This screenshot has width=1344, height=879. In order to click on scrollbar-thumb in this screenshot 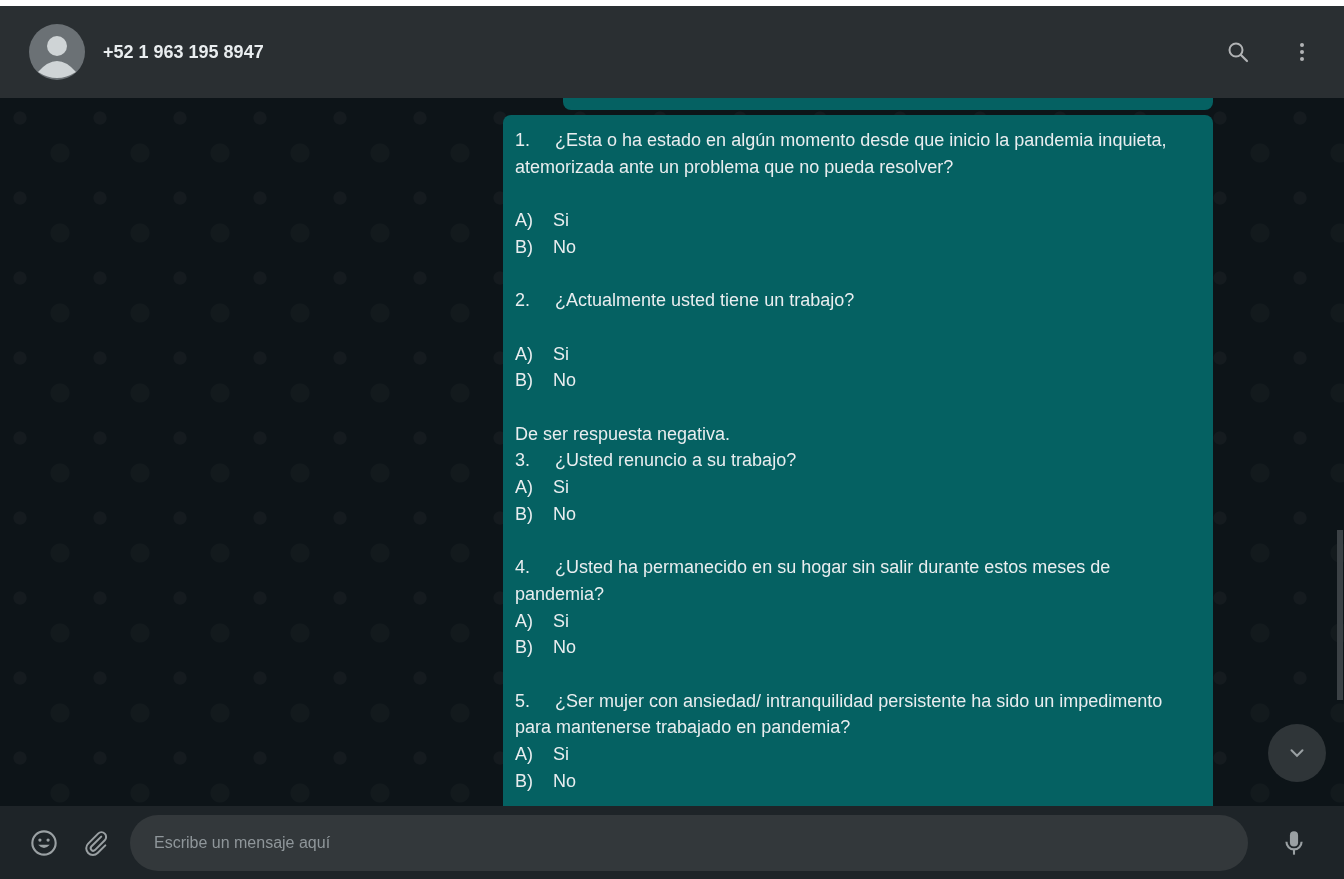, I will do `click(1340, 615)`.